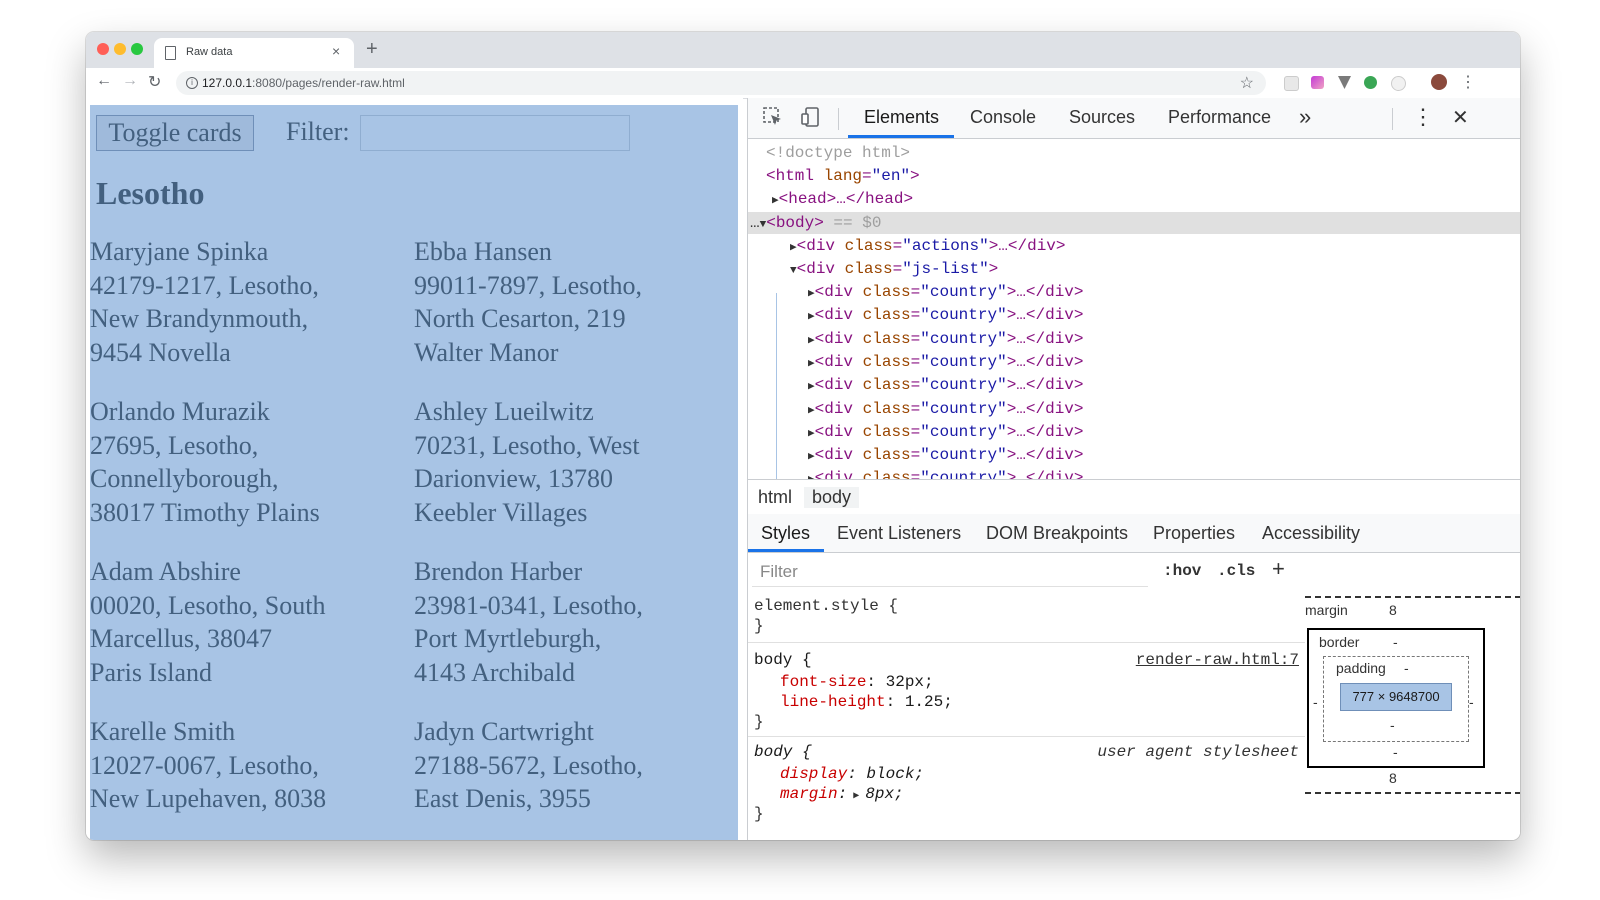 This screenshot has height=900, width=1600. I want to click on head-tag: <head>…</head>, so click(846, 199).